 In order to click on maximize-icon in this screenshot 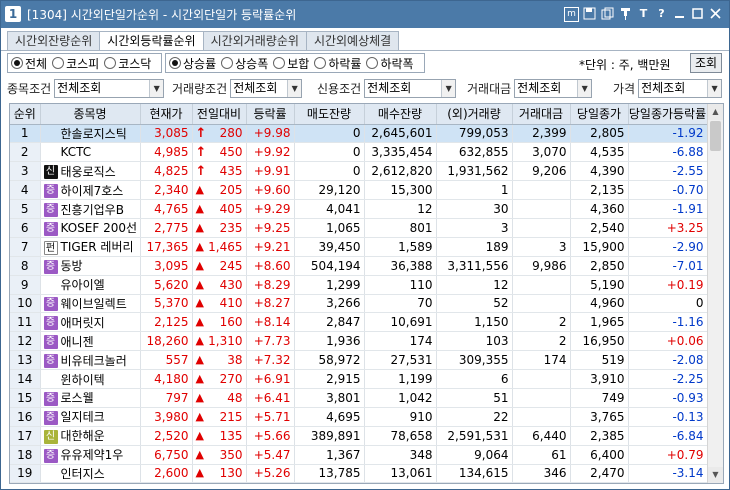, I will do `click(697, 14)`.